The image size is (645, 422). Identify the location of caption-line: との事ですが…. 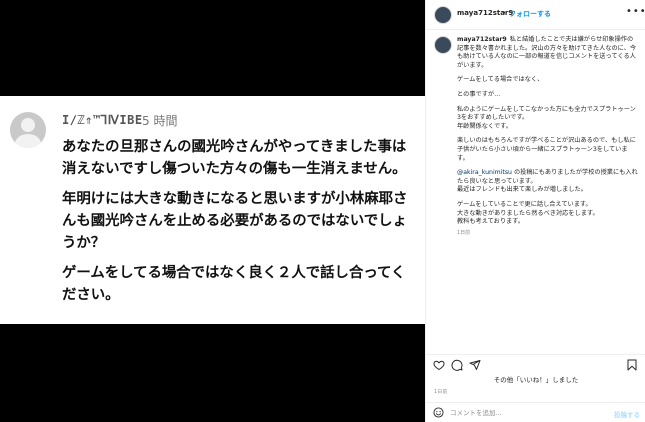
(479, 94).